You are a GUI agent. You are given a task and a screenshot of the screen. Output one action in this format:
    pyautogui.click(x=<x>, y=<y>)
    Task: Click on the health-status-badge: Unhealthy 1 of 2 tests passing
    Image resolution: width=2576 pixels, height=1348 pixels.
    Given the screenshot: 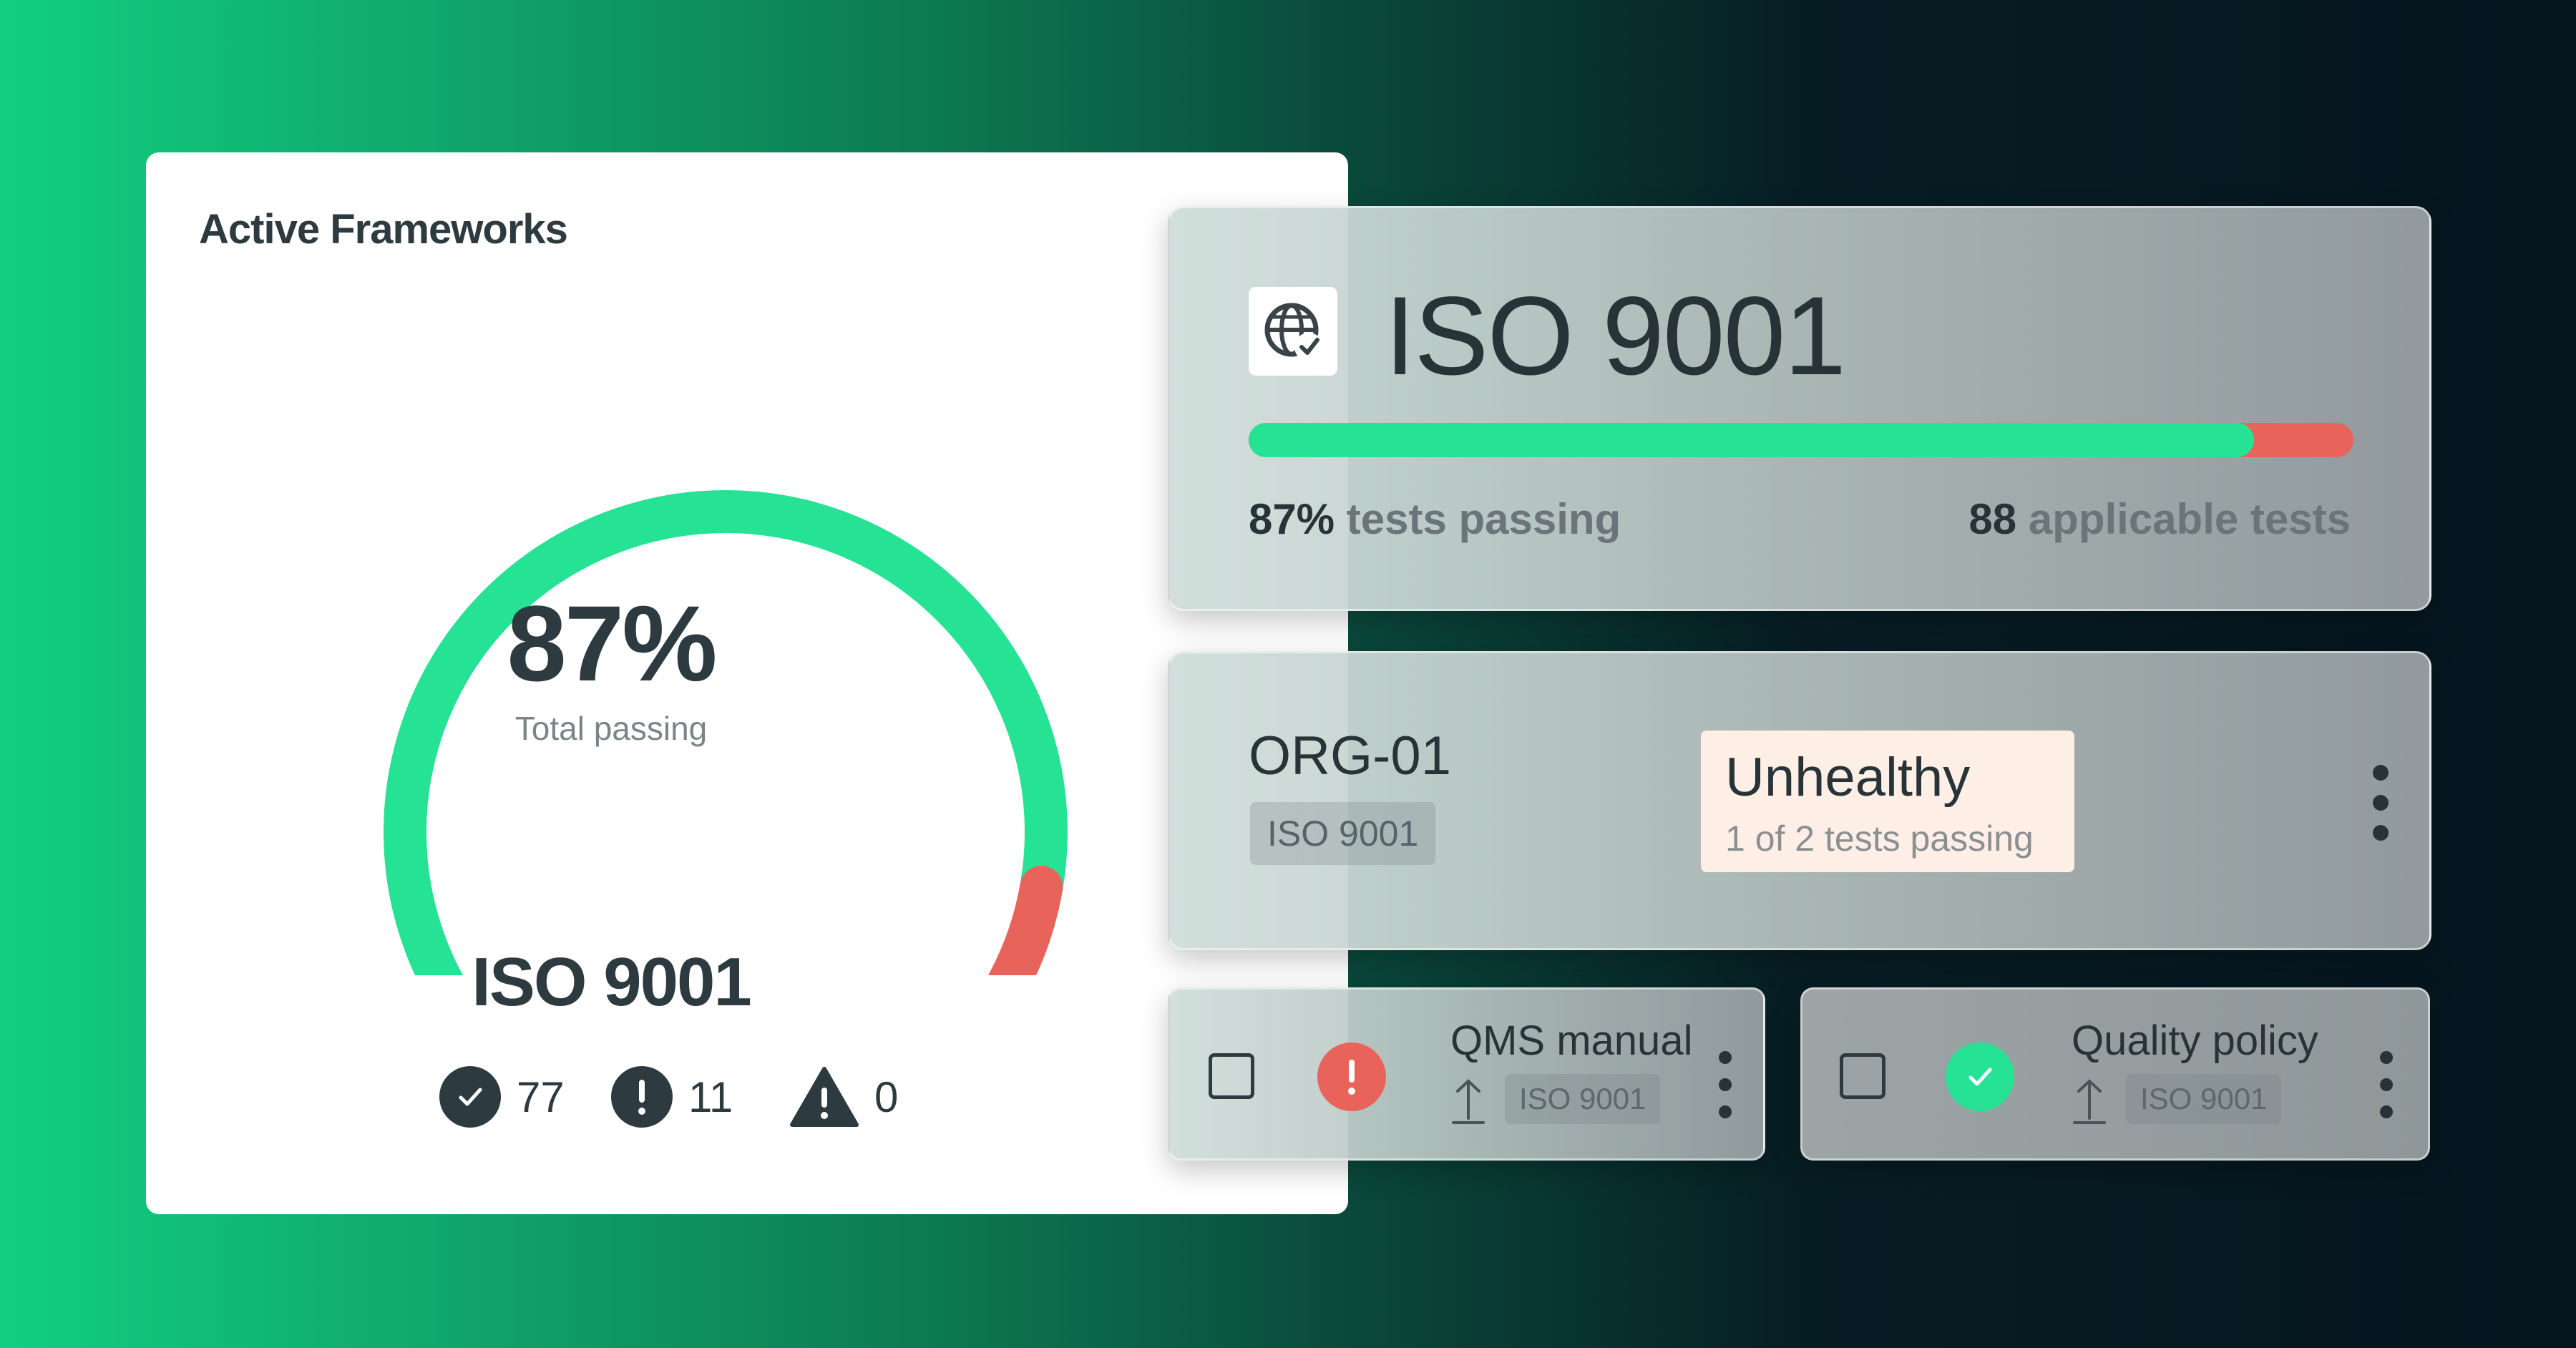 What is the action you would take?
    pyautogui.click(x=1887, y=801)
    